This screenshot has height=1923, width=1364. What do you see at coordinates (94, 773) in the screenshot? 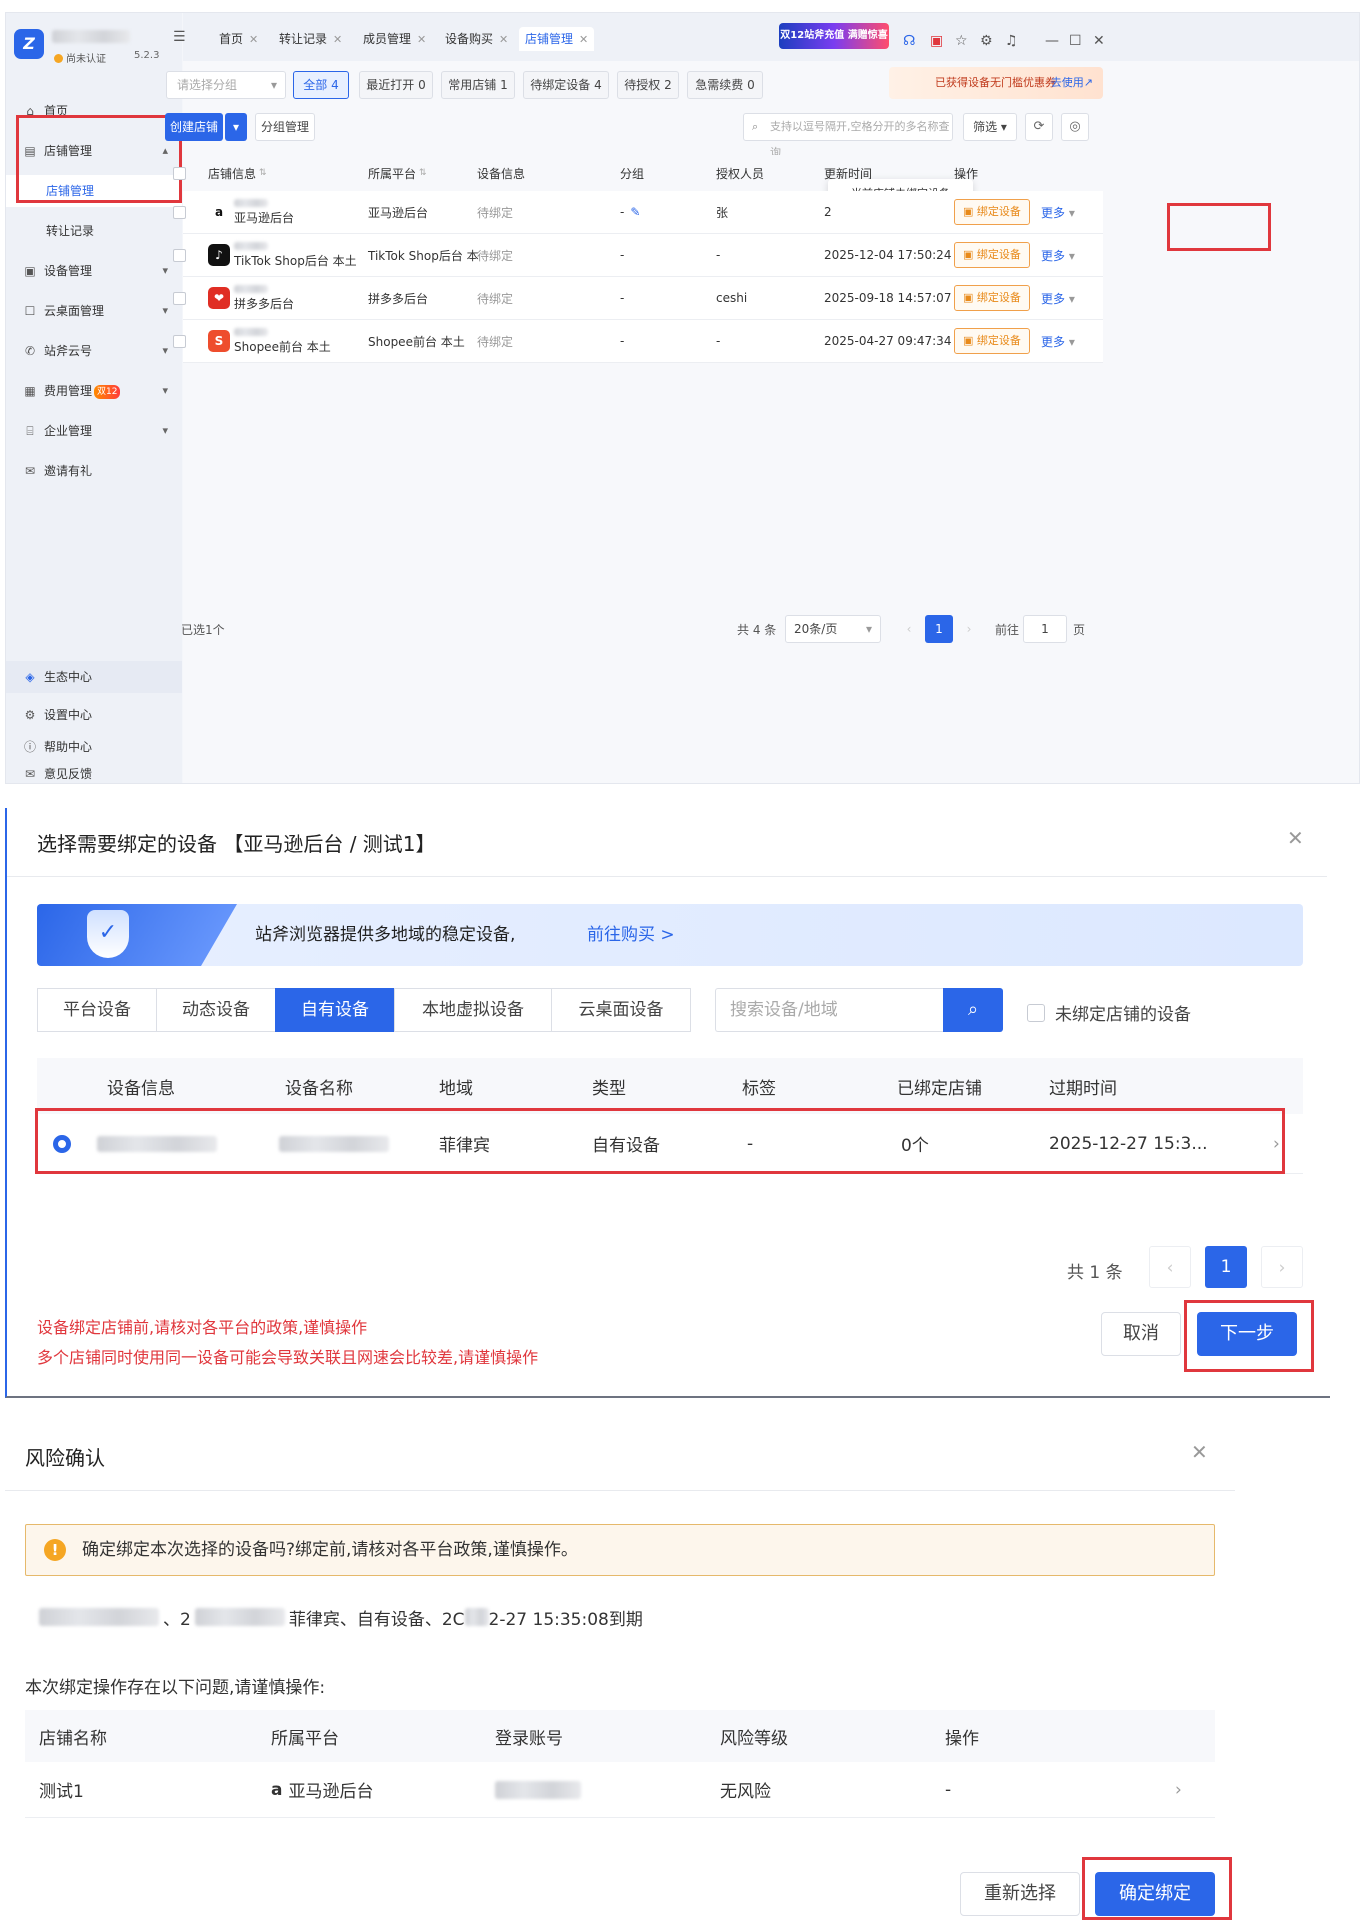
I see `sidebar-item-feedback: ✉ 意见反馈` at bounding box center [94, 773].